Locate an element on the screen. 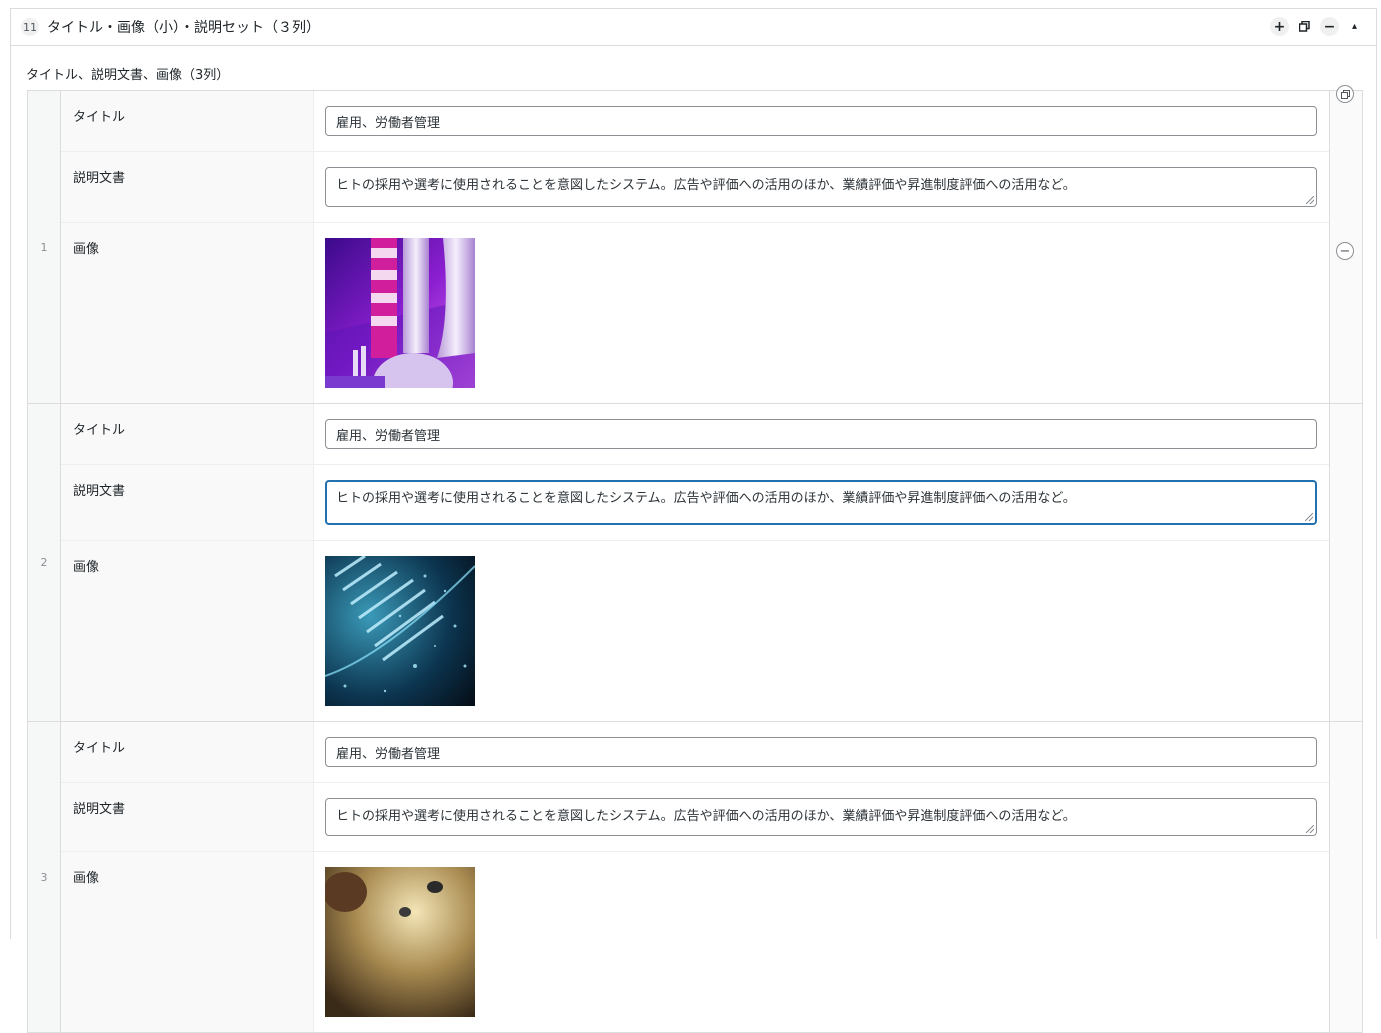  layout-header: 11 タイトル・画像（小）・説明セット（３列） + − ▴ is located at coordinates (693, 27).